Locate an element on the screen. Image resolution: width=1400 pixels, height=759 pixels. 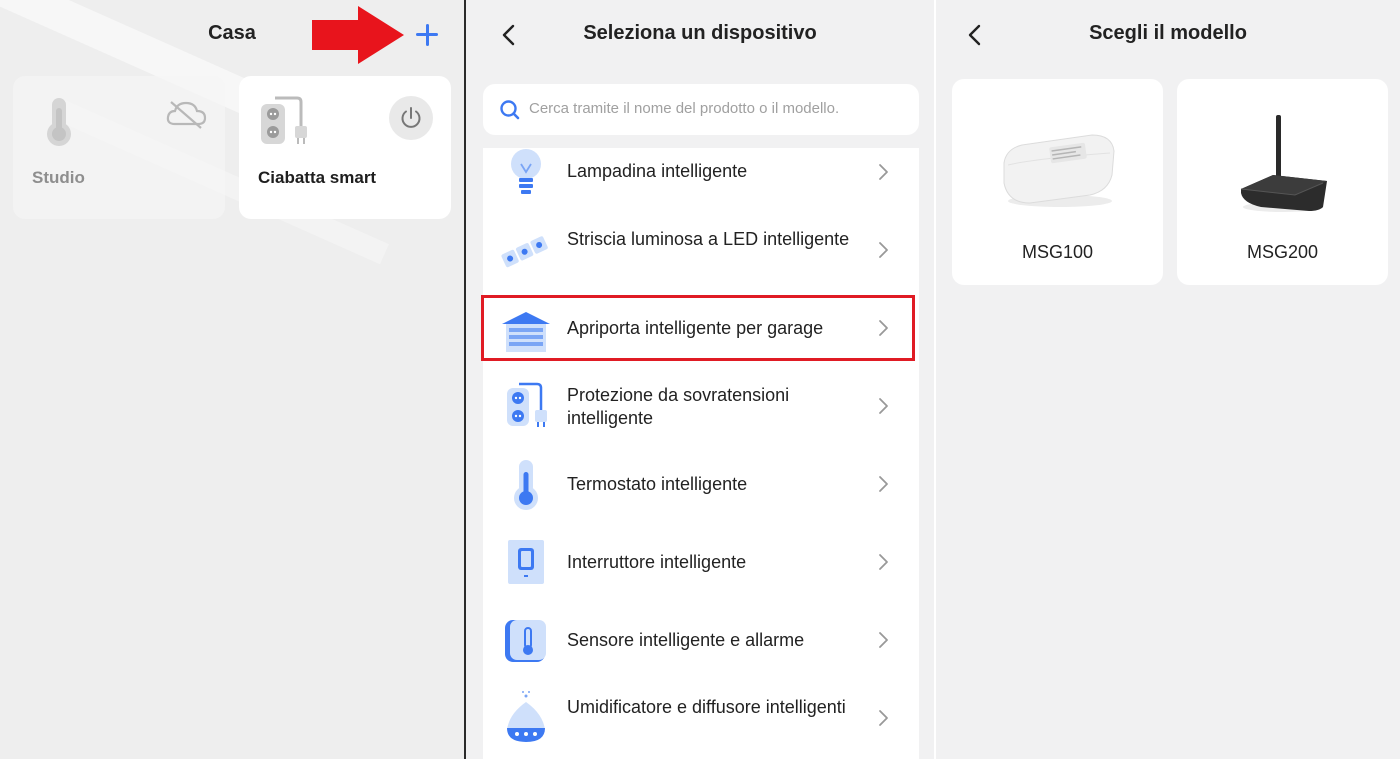
search-bar is located at coordinates (701, 109).